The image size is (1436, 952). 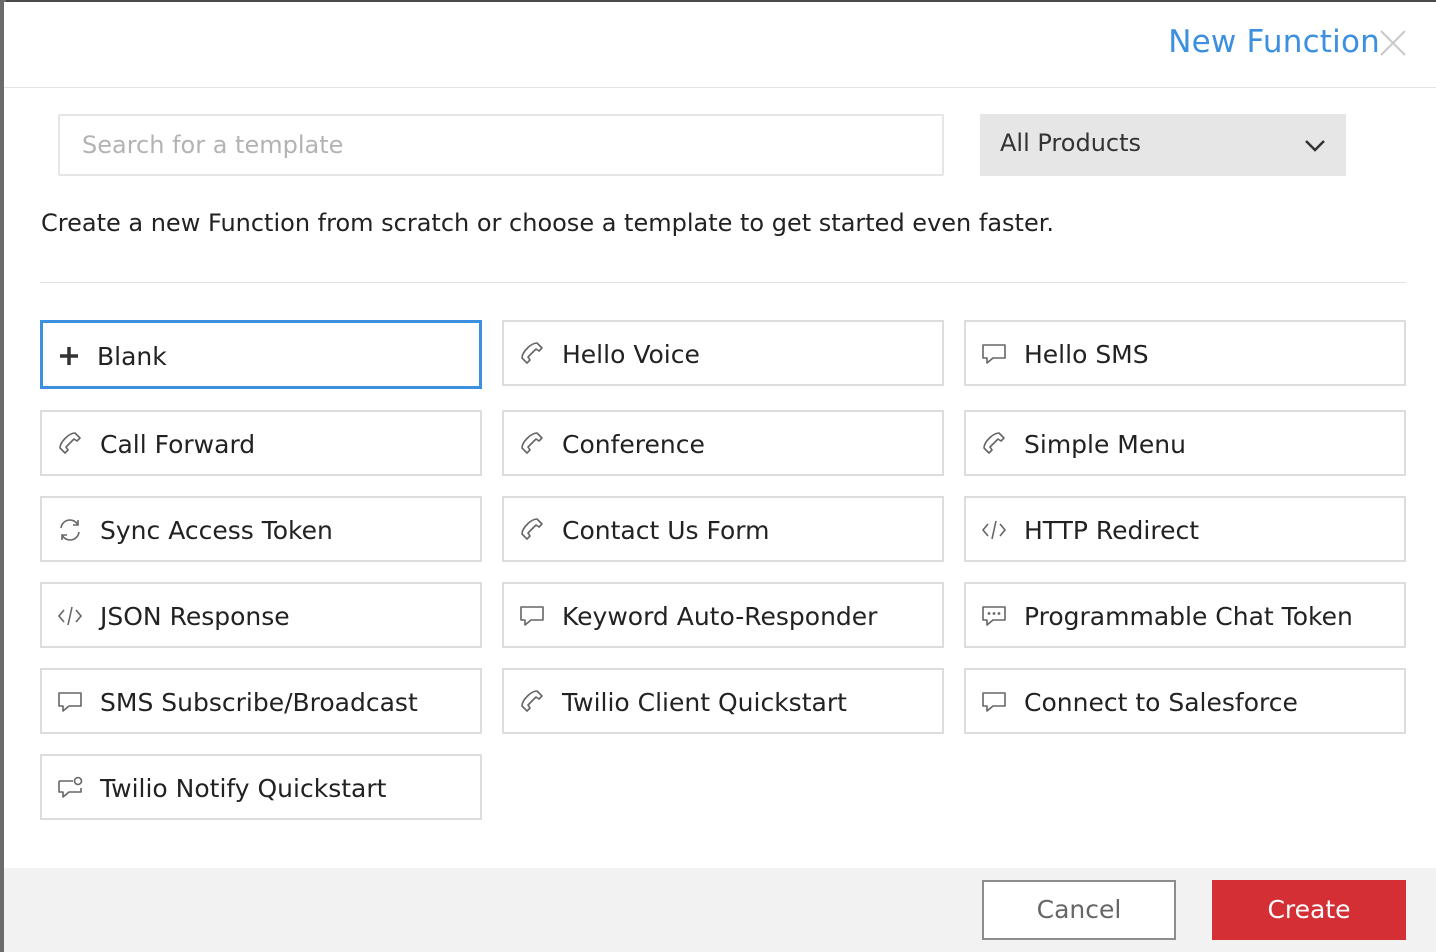 I want to click on template-tile-keyword-auto-responder: Keyword Auto-Responder, so click(x=723, y=615).